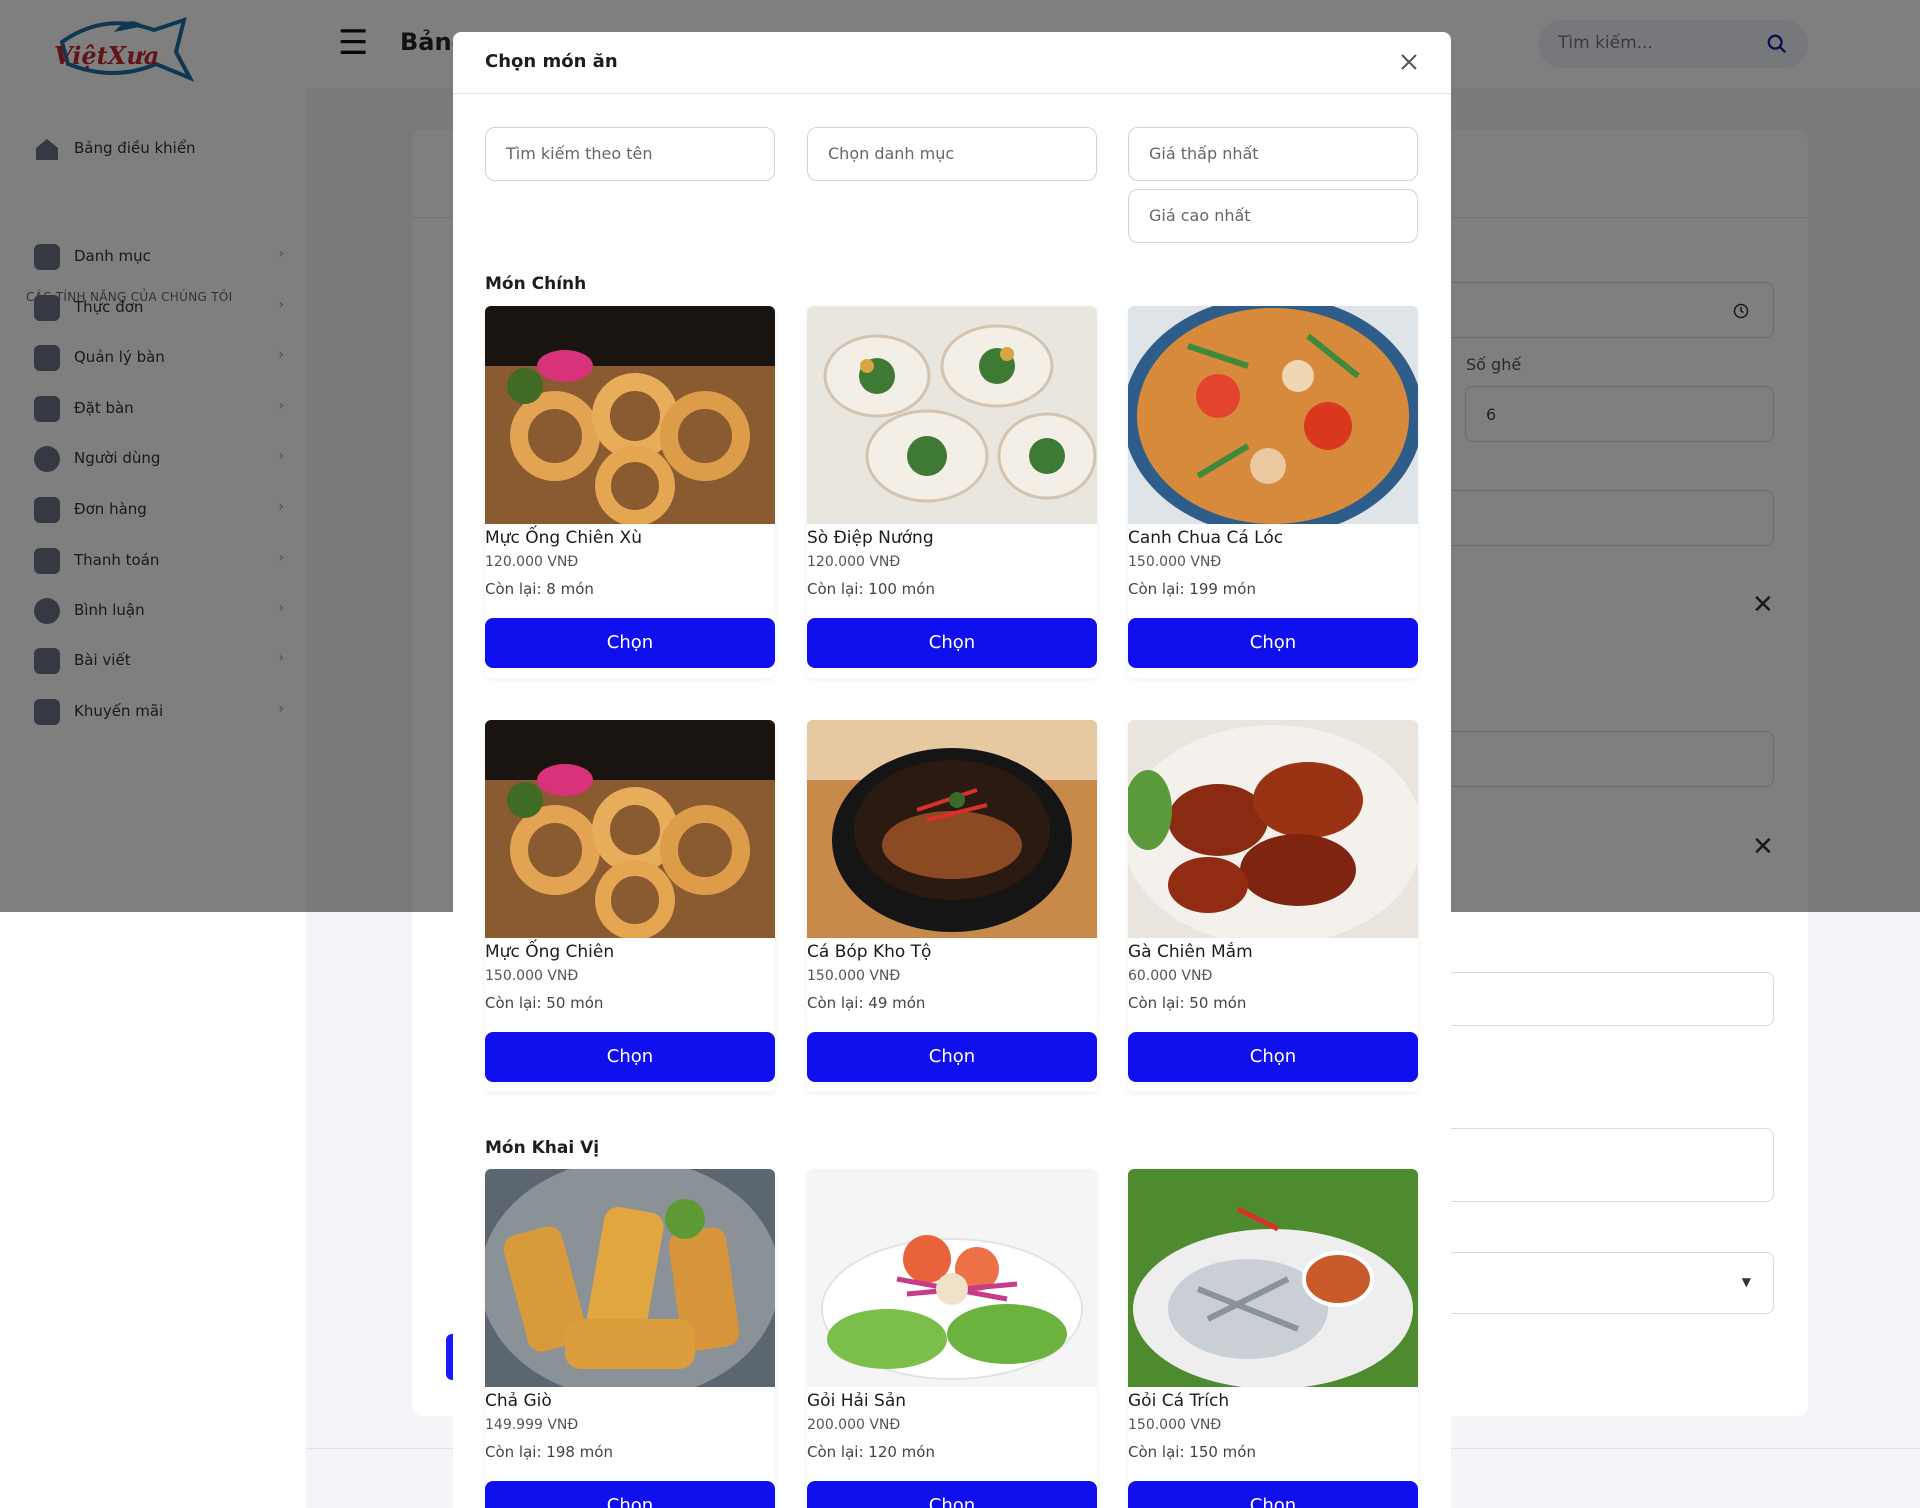  What do you see at coordinates (542, 1148) in the screenshot?
I see `section-title: Món Khai Vị` at bounding box center [542, 1148].